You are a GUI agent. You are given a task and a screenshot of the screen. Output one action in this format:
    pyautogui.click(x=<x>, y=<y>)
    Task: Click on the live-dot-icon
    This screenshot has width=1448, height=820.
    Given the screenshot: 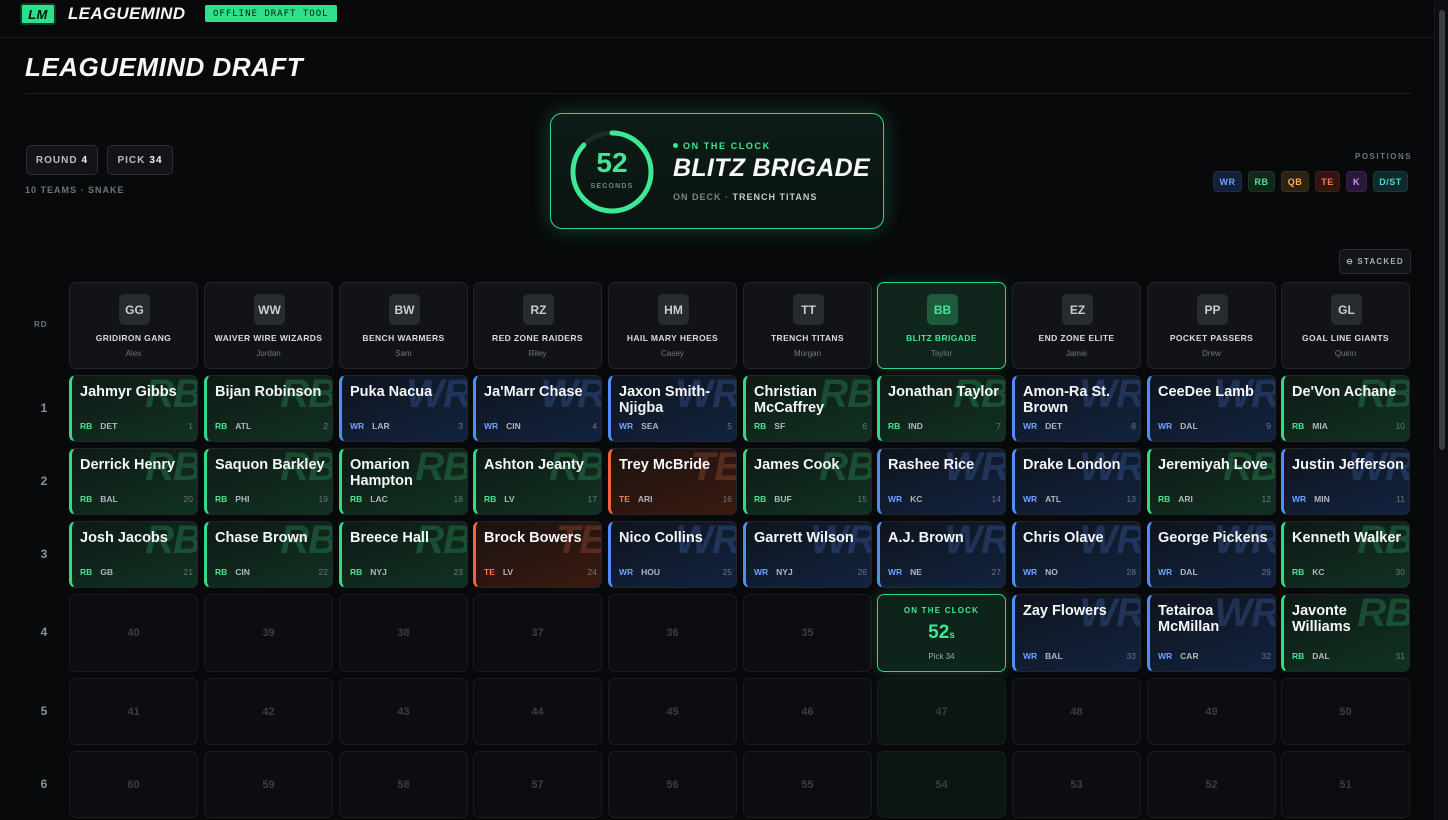 What is the action you would take?
    pyautogui.click(x=675, y=145)
    